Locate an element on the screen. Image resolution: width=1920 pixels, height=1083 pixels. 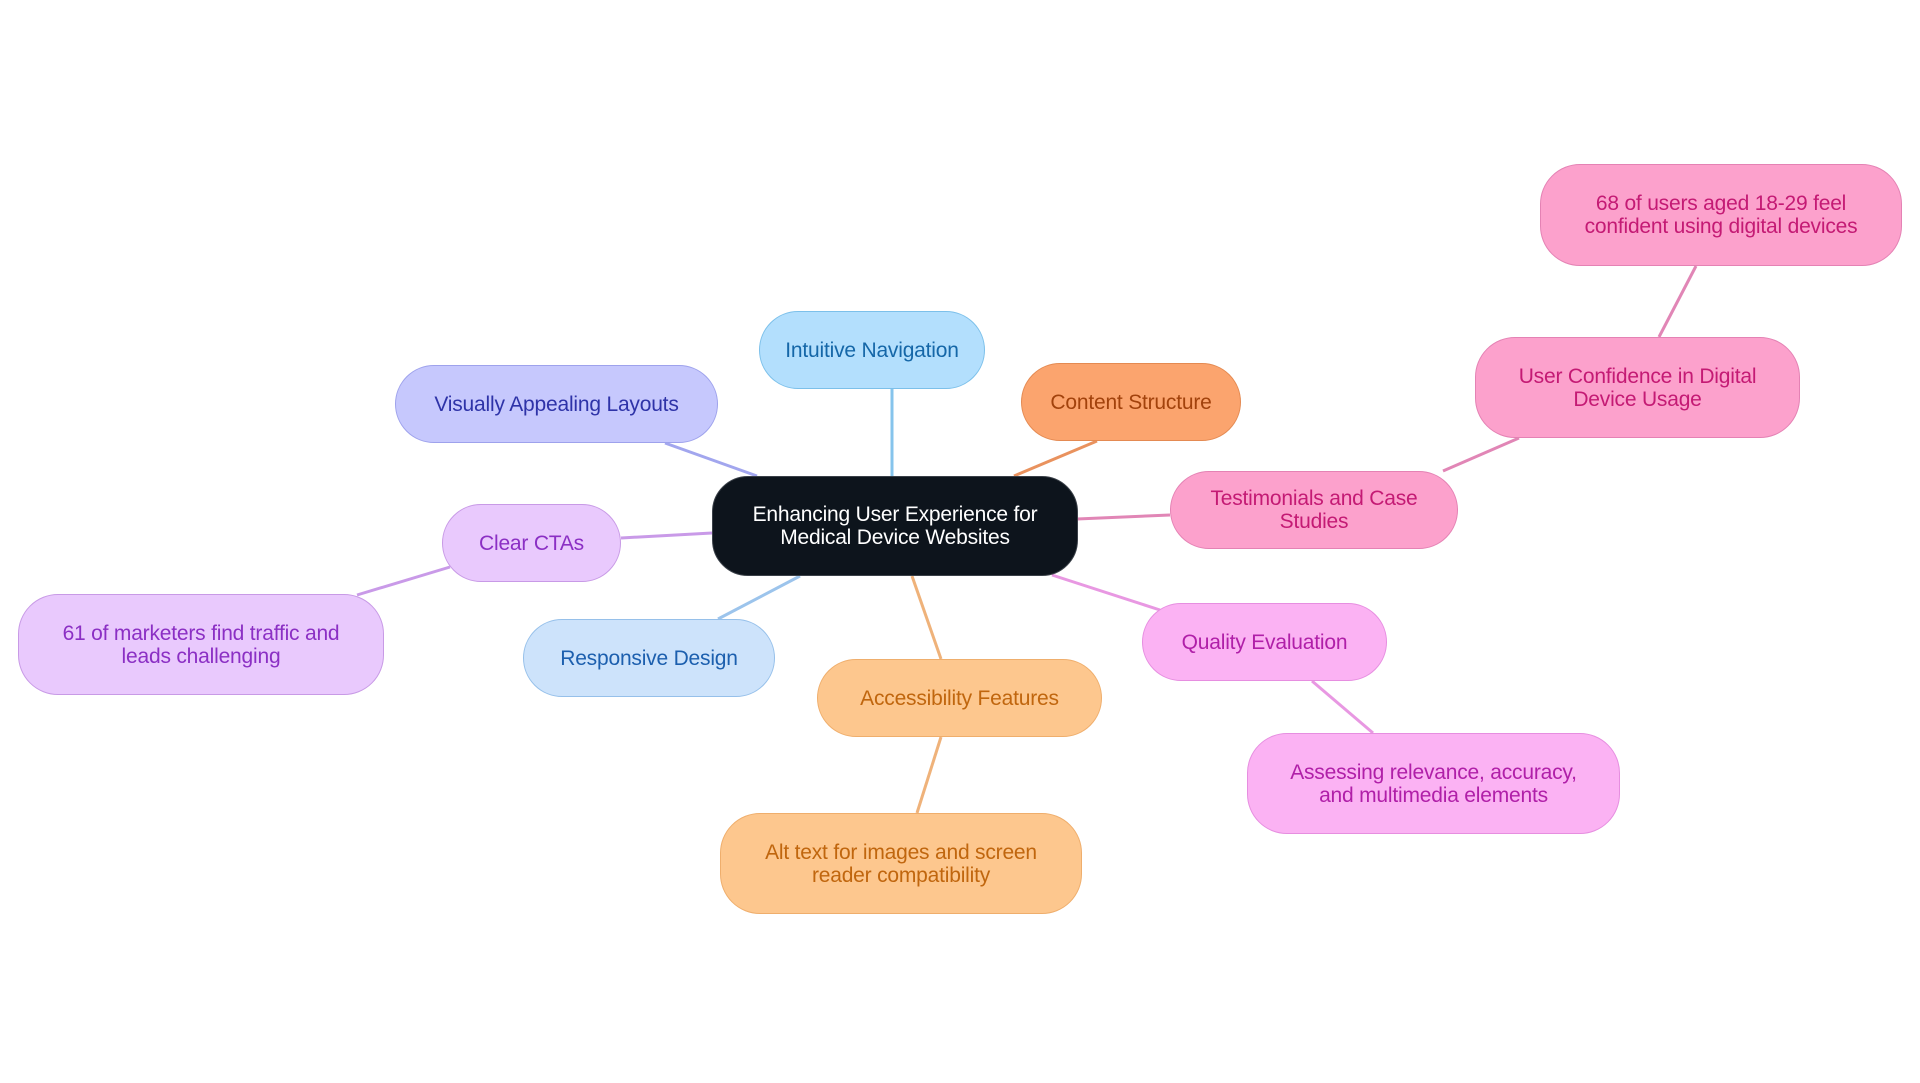
edge-root-to-clear-ctas is located at coordinates (666, 535).